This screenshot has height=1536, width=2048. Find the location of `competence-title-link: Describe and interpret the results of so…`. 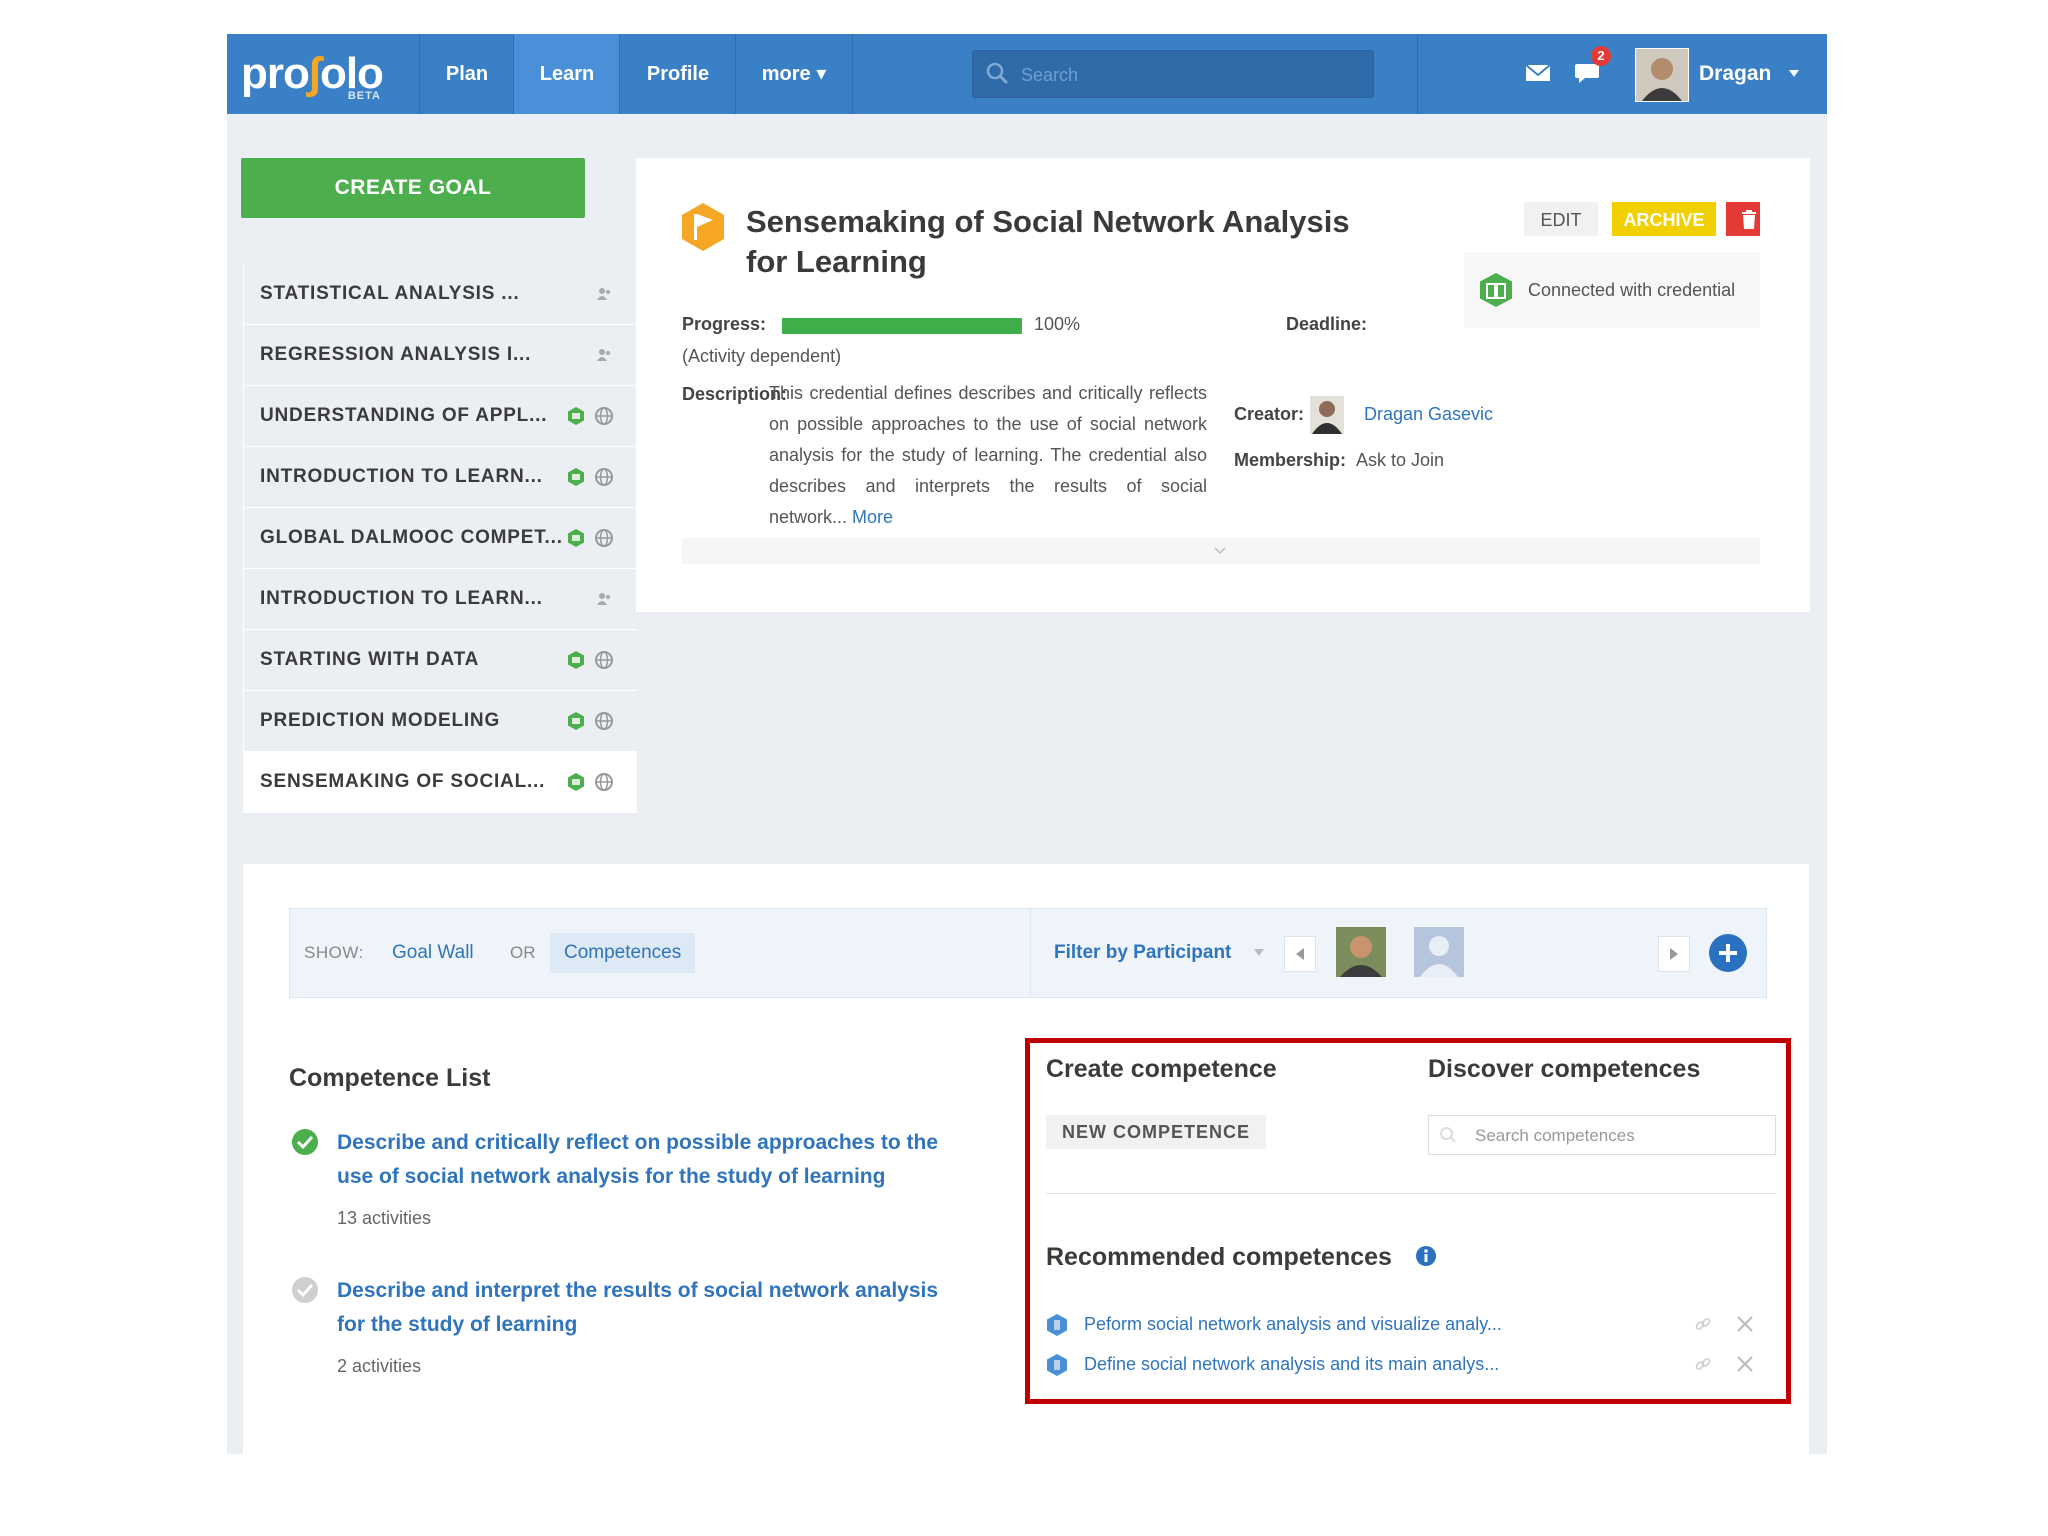

competence-title-link: Describe and interpret the results of so… is located at coordinates (644, 1308).